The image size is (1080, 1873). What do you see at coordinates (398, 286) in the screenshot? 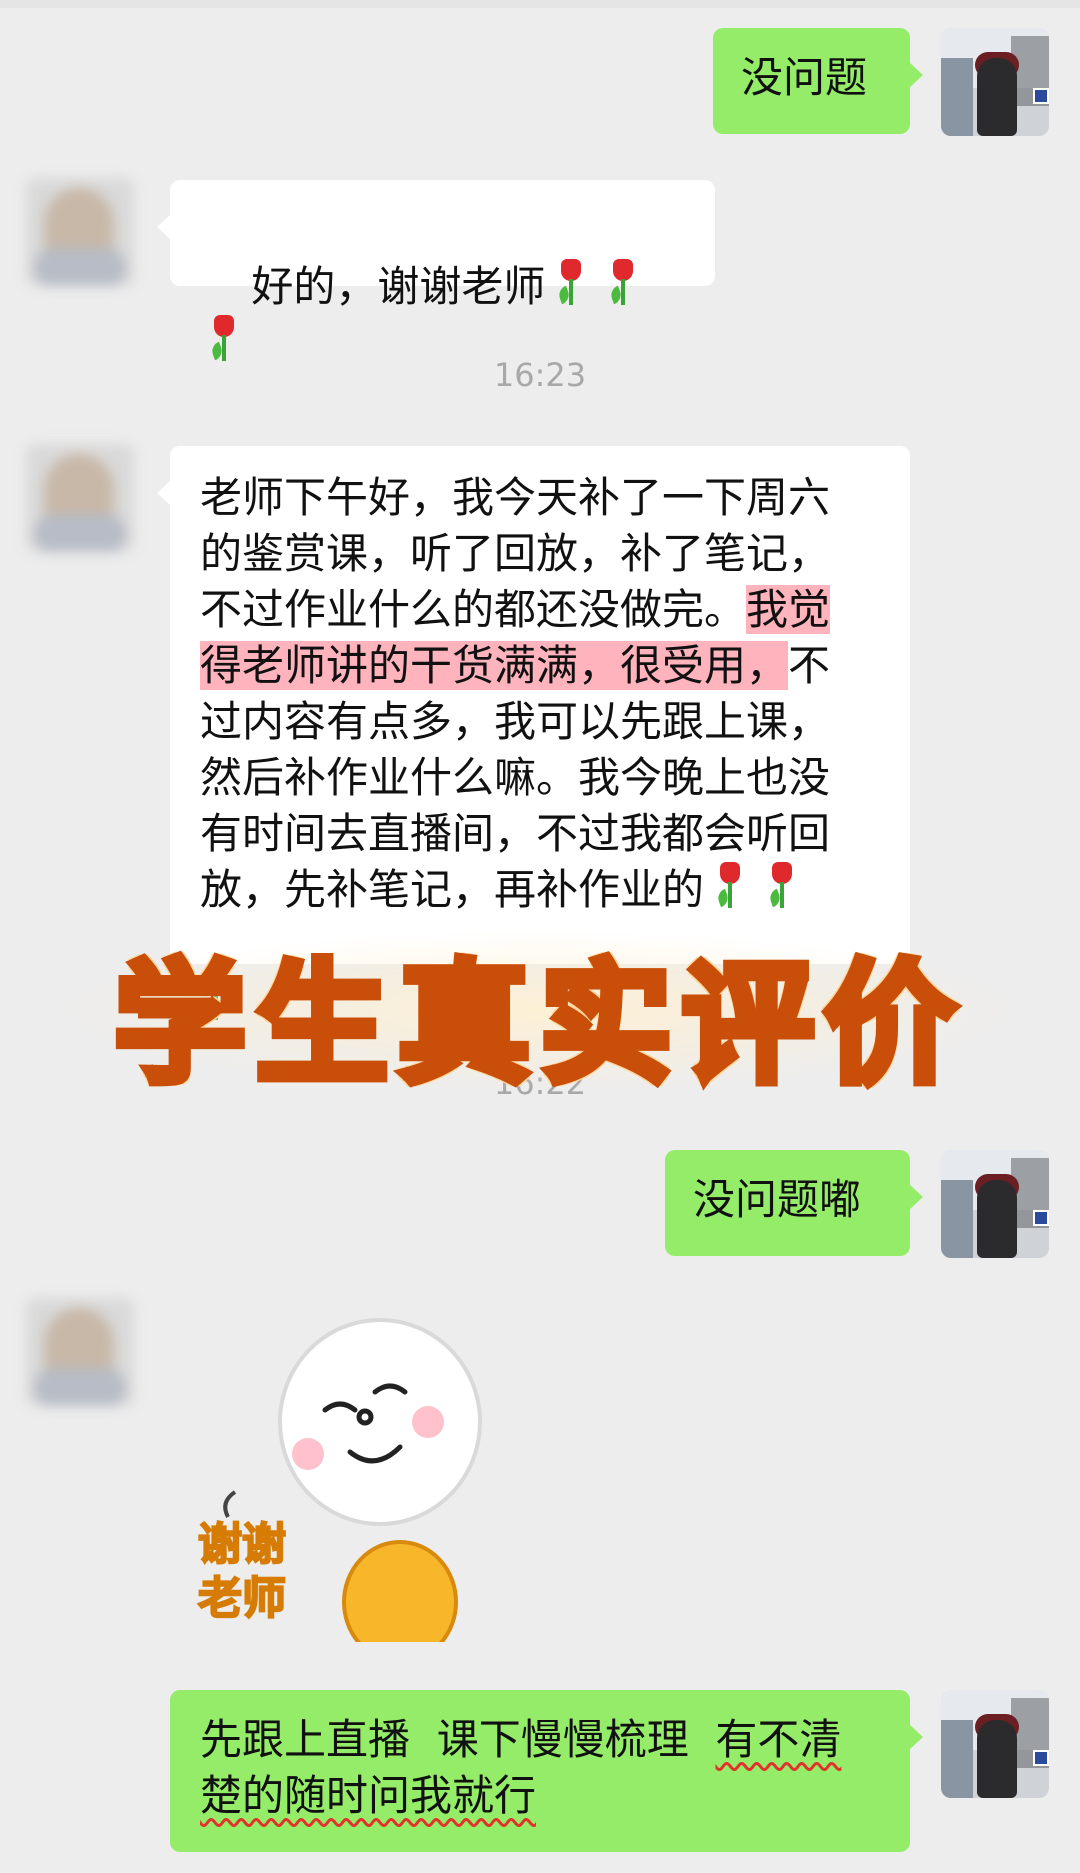
I see `message-text: 好的，谢谢老师` at bounding box center [398, 286].